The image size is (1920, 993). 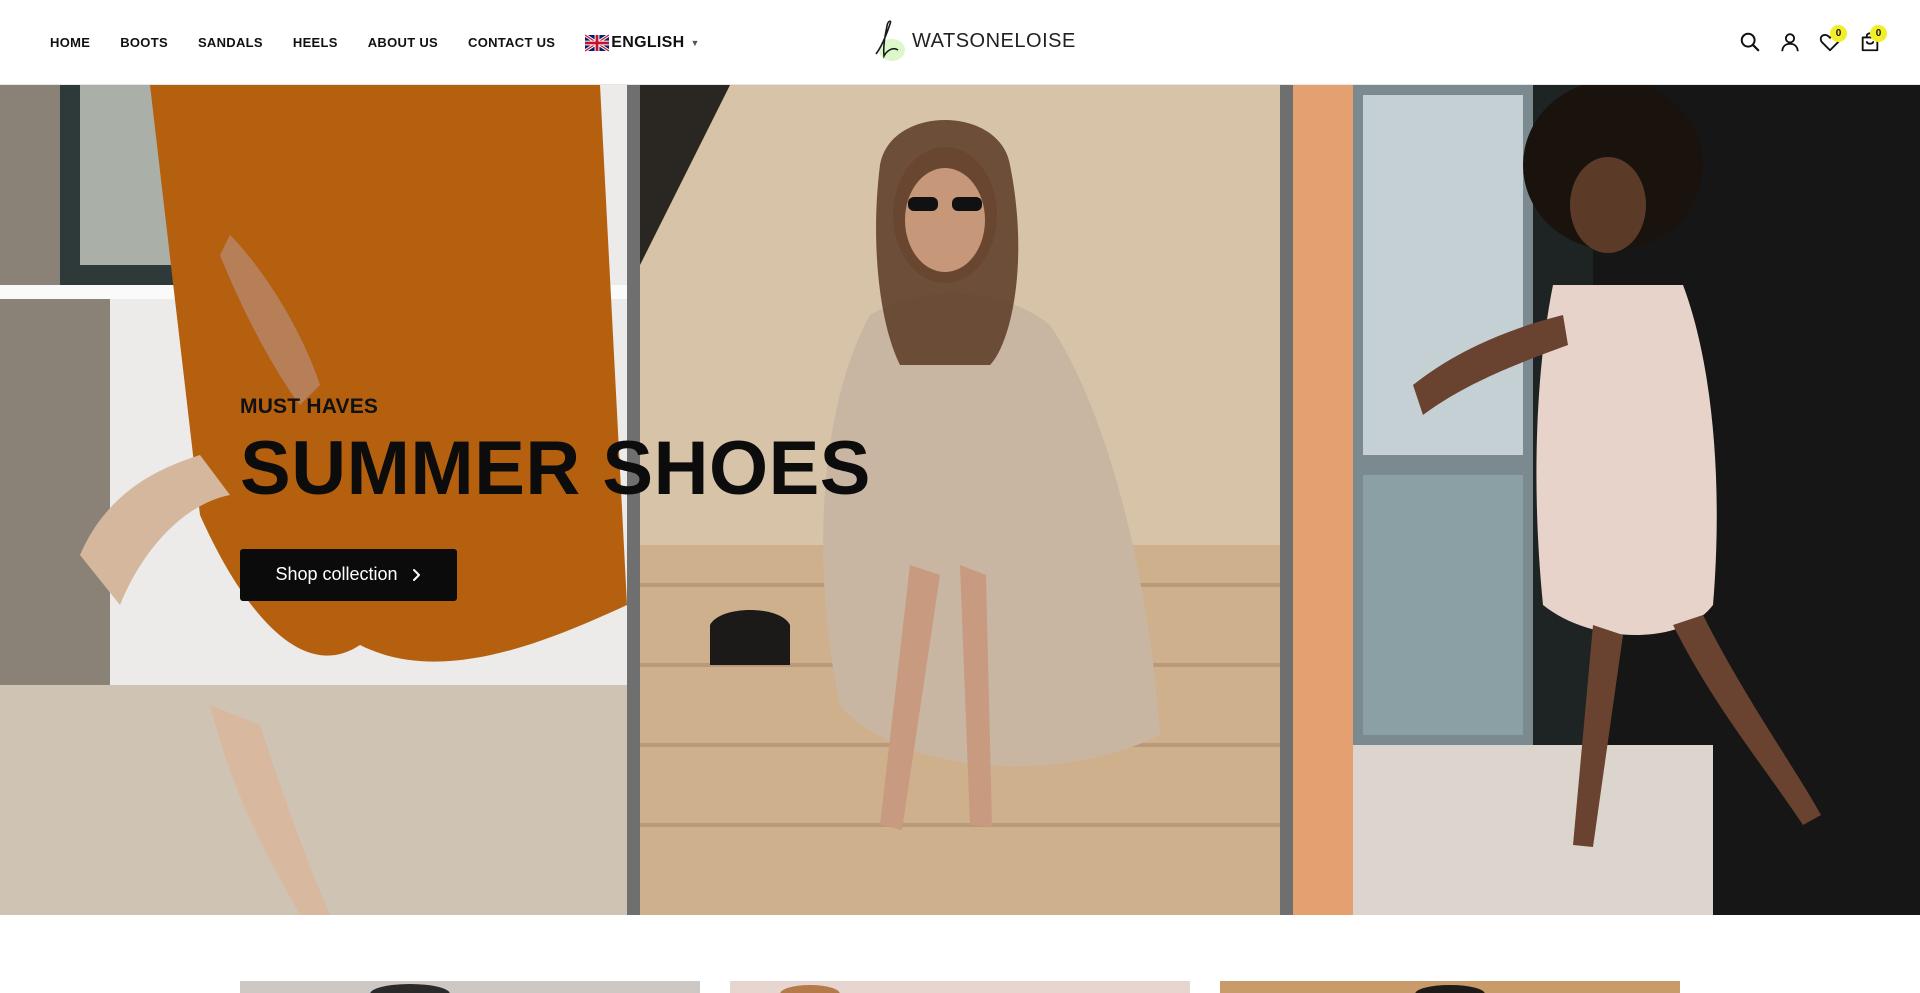 I want to click on shop-collection-button: Shop collection, so click(x=348, y=574).